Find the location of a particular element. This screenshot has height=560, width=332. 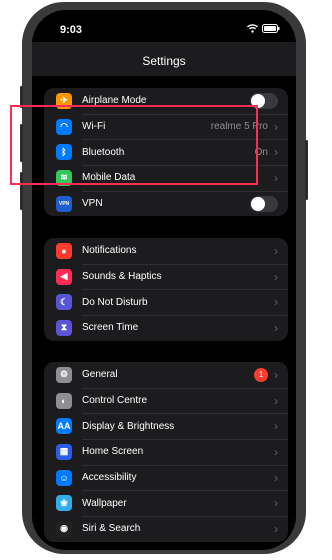

status-bar: 9:03 is located at coordinates (164, 28).